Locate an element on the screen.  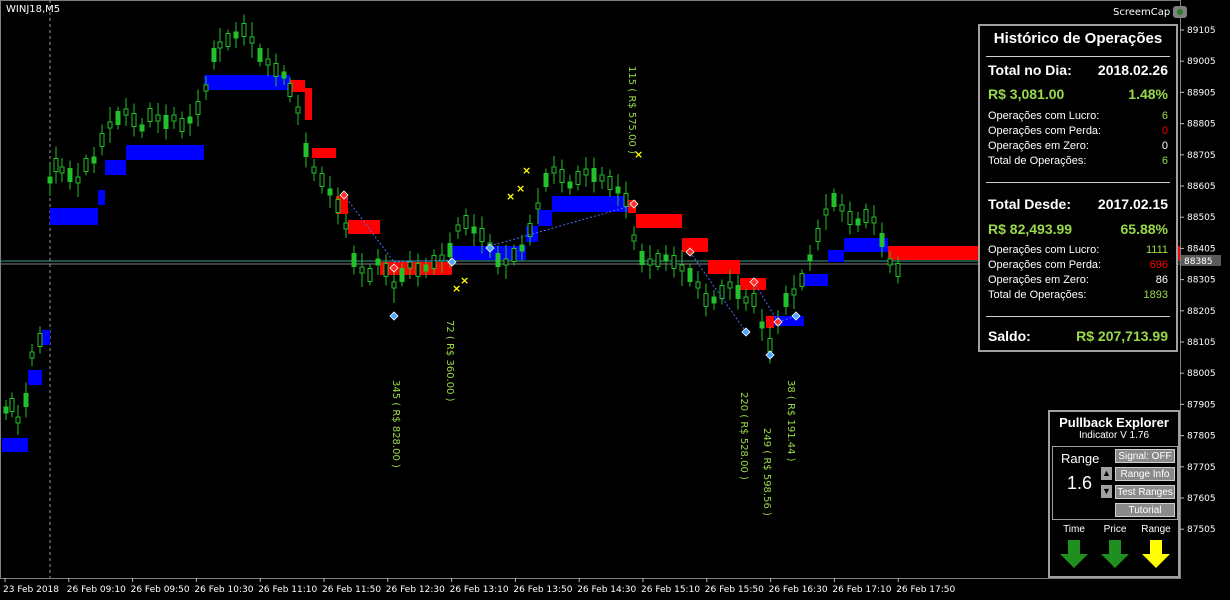
saldo-row: Saldo: R$ 207,713.99 is located at coordinates (1078, 336).